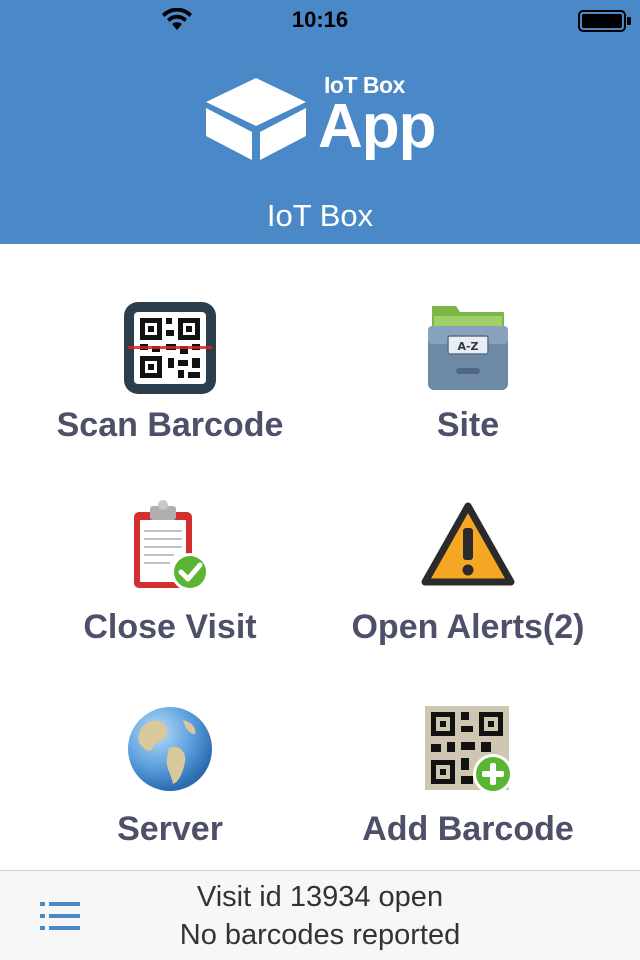 This screenshot has width=640, height=960. What do you see at coordinates (468, 394) in the screenshot?
I see `site-button: A-Z Site` at bounding box center [468, 394].